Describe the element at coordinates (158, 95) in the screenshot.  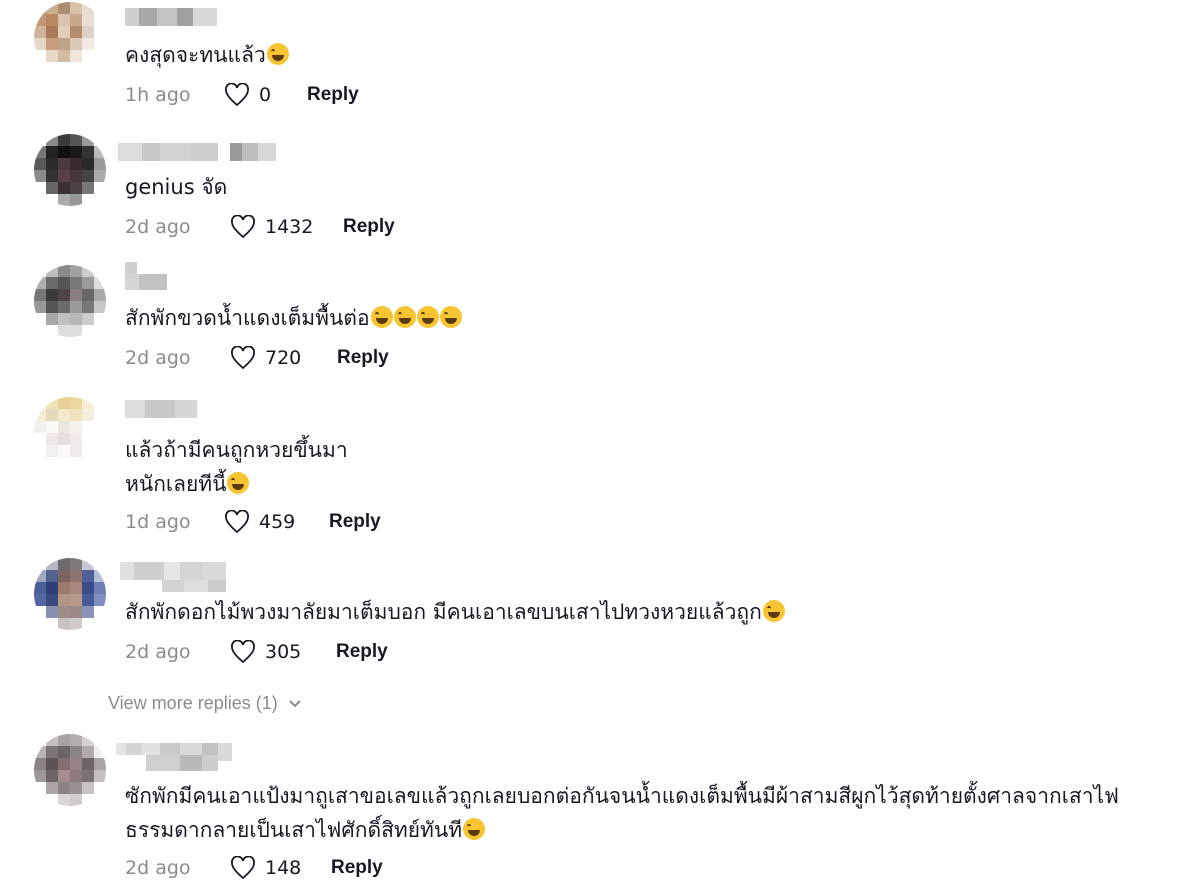
I see `timestamp: 1h ago` at that location.